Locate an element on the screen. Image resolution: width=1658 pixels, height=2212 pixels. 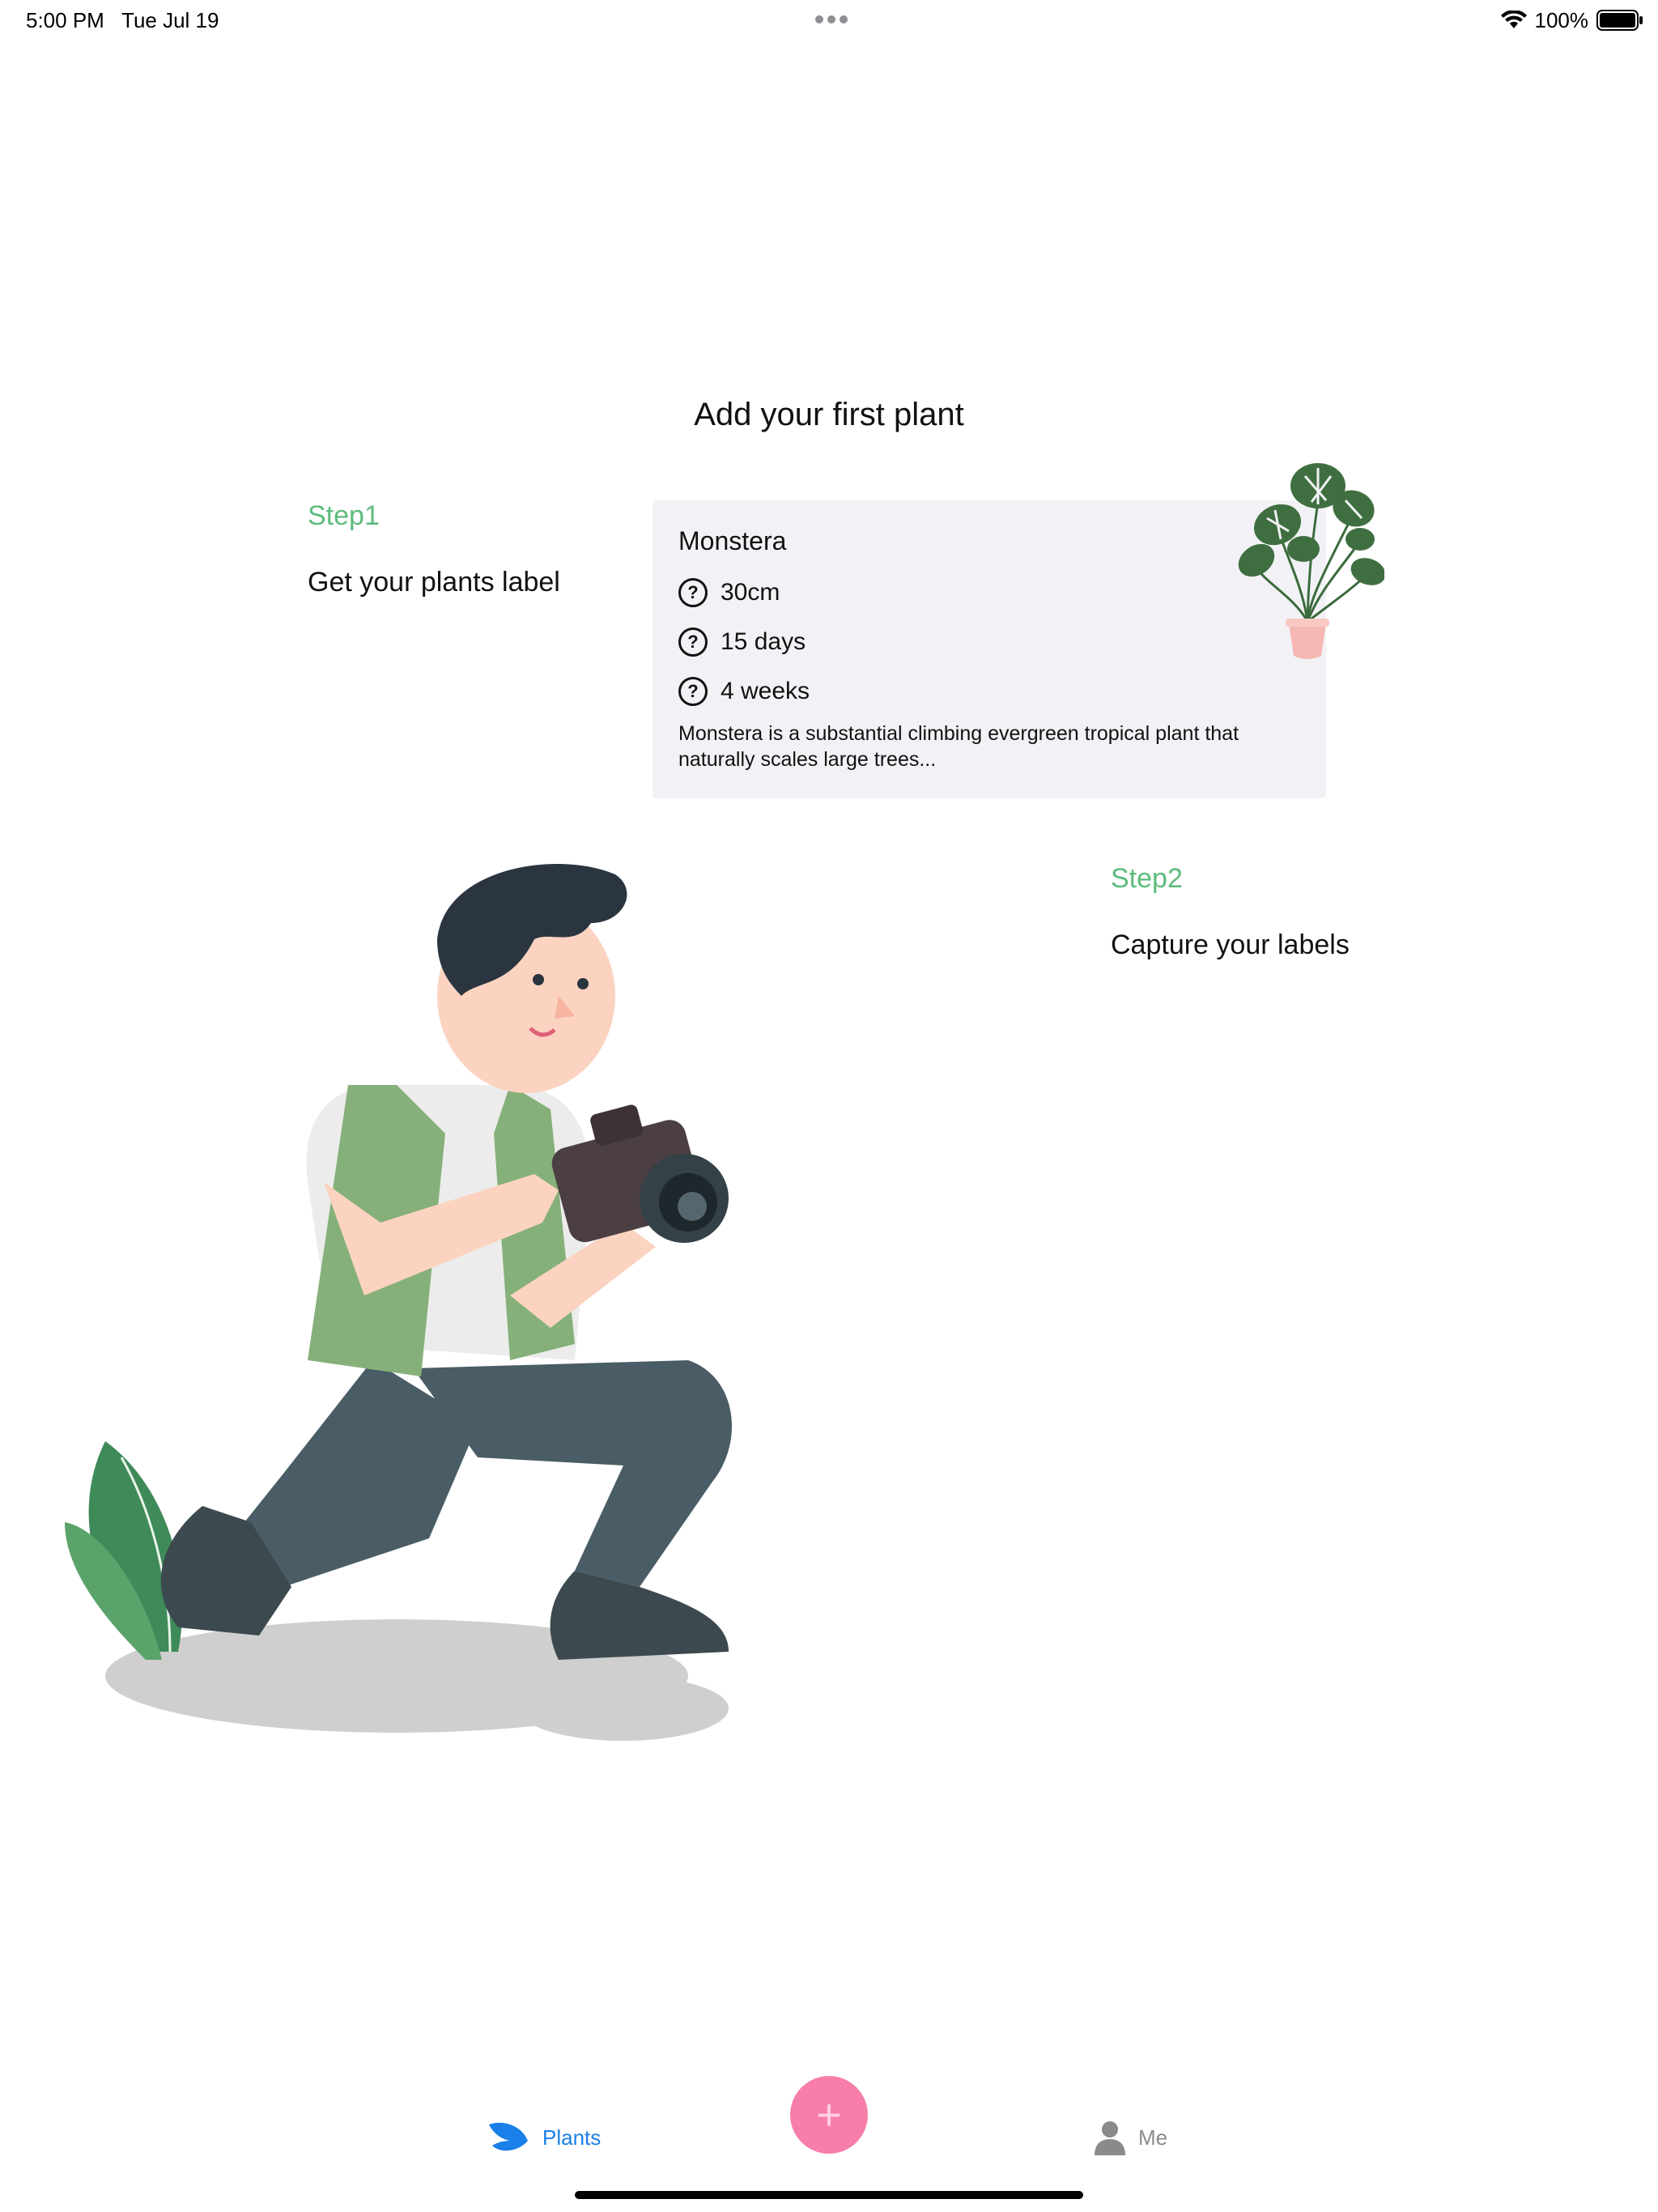
plant-name: Monstera is located at coordinates (732, 540).